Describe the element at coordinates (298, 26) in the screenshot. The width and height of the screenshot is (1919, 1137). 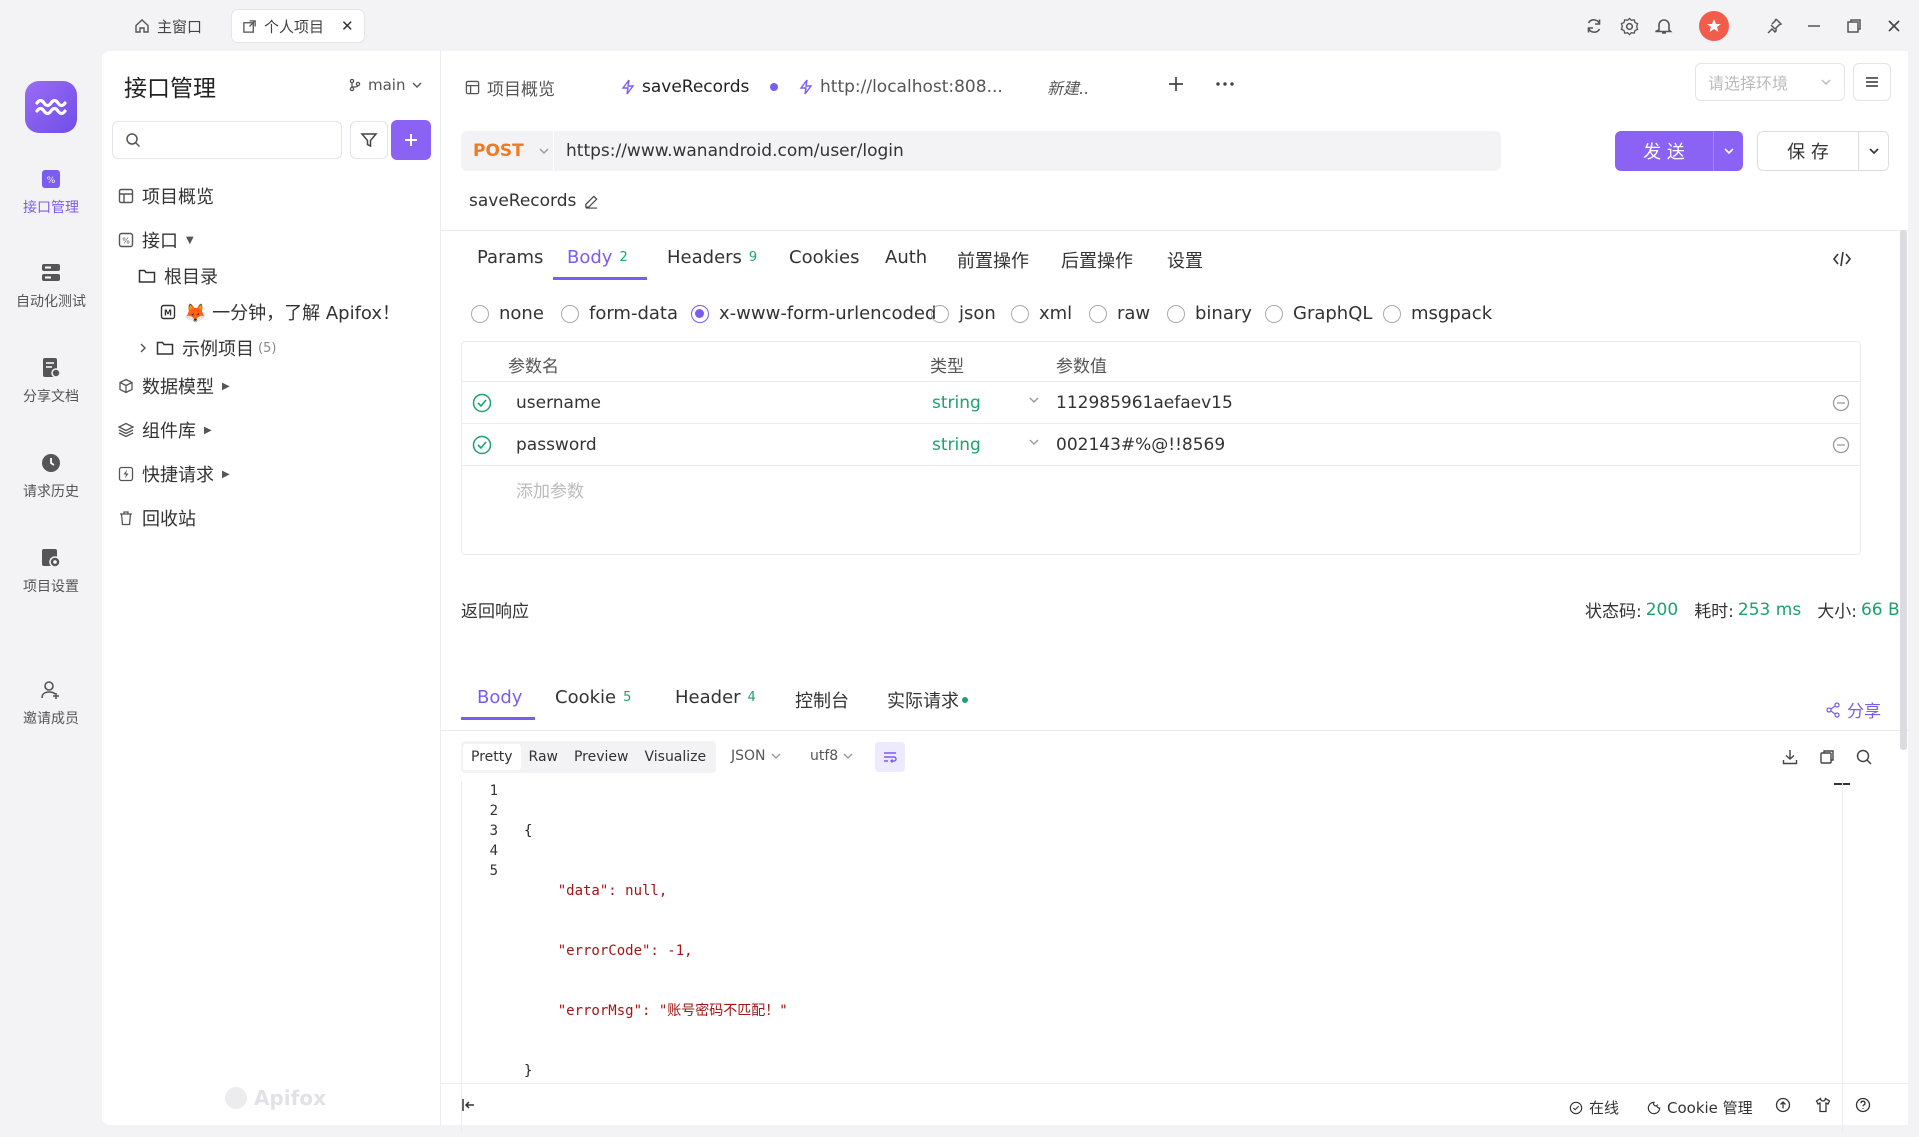
I see `window-tab-project: 个人项目 ✕` at that location.